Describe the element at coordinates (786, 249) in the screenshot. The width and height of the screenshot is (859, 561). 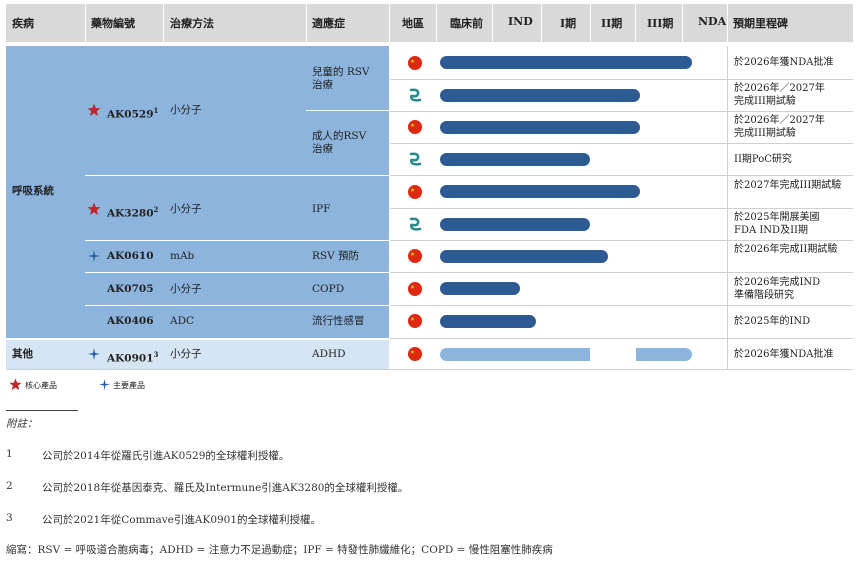
I see `milestone: 於2026年完成II期試驗` at that location.